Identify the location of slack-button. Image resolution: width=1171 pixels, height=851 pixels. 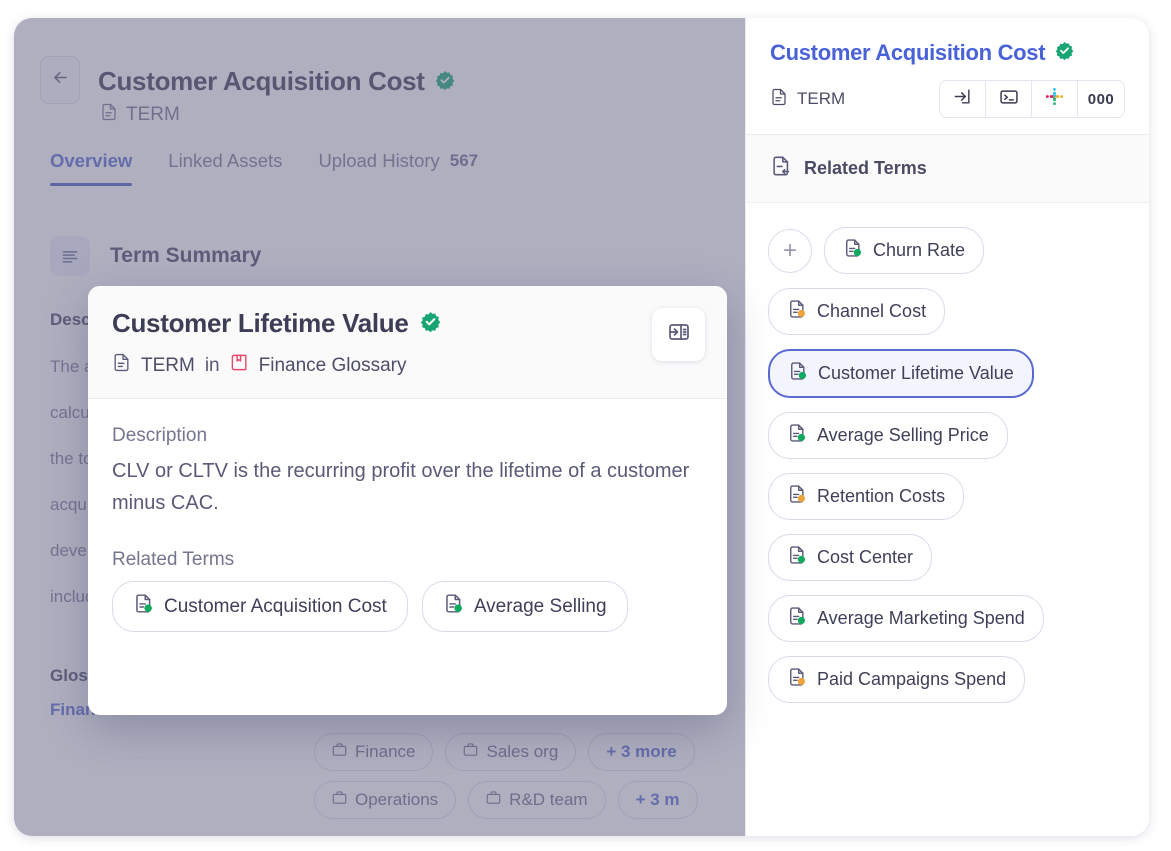
(1055, 99).